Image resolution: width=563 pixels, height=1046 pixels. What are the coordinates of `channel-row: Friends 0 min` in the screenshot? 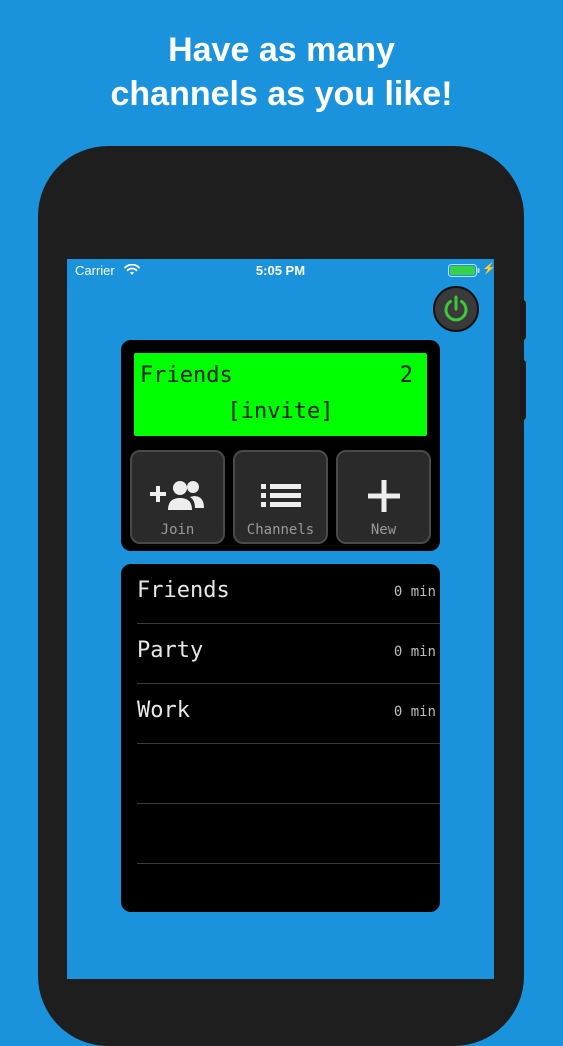 It's located at (288, 594).